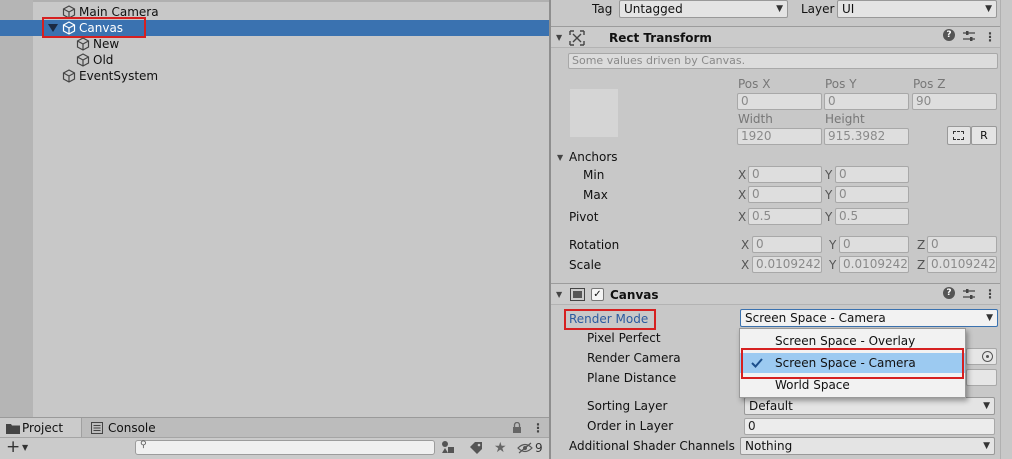  What do you see at coordinates (584, 217) in the screenshot?
I see `pivot-label: Pivot` at bounding box center [584, 217].